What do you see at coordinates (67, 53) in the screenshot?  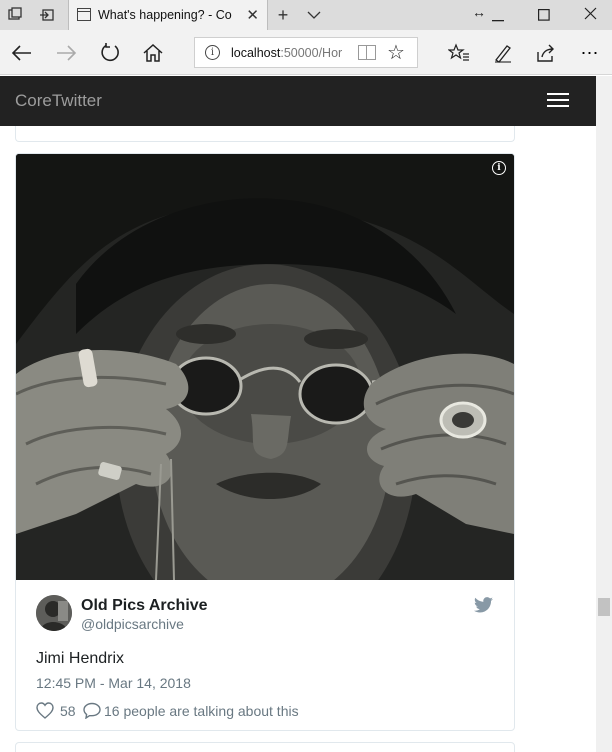 I see `forward-arrow-icon` at bounding box center [67, 53].